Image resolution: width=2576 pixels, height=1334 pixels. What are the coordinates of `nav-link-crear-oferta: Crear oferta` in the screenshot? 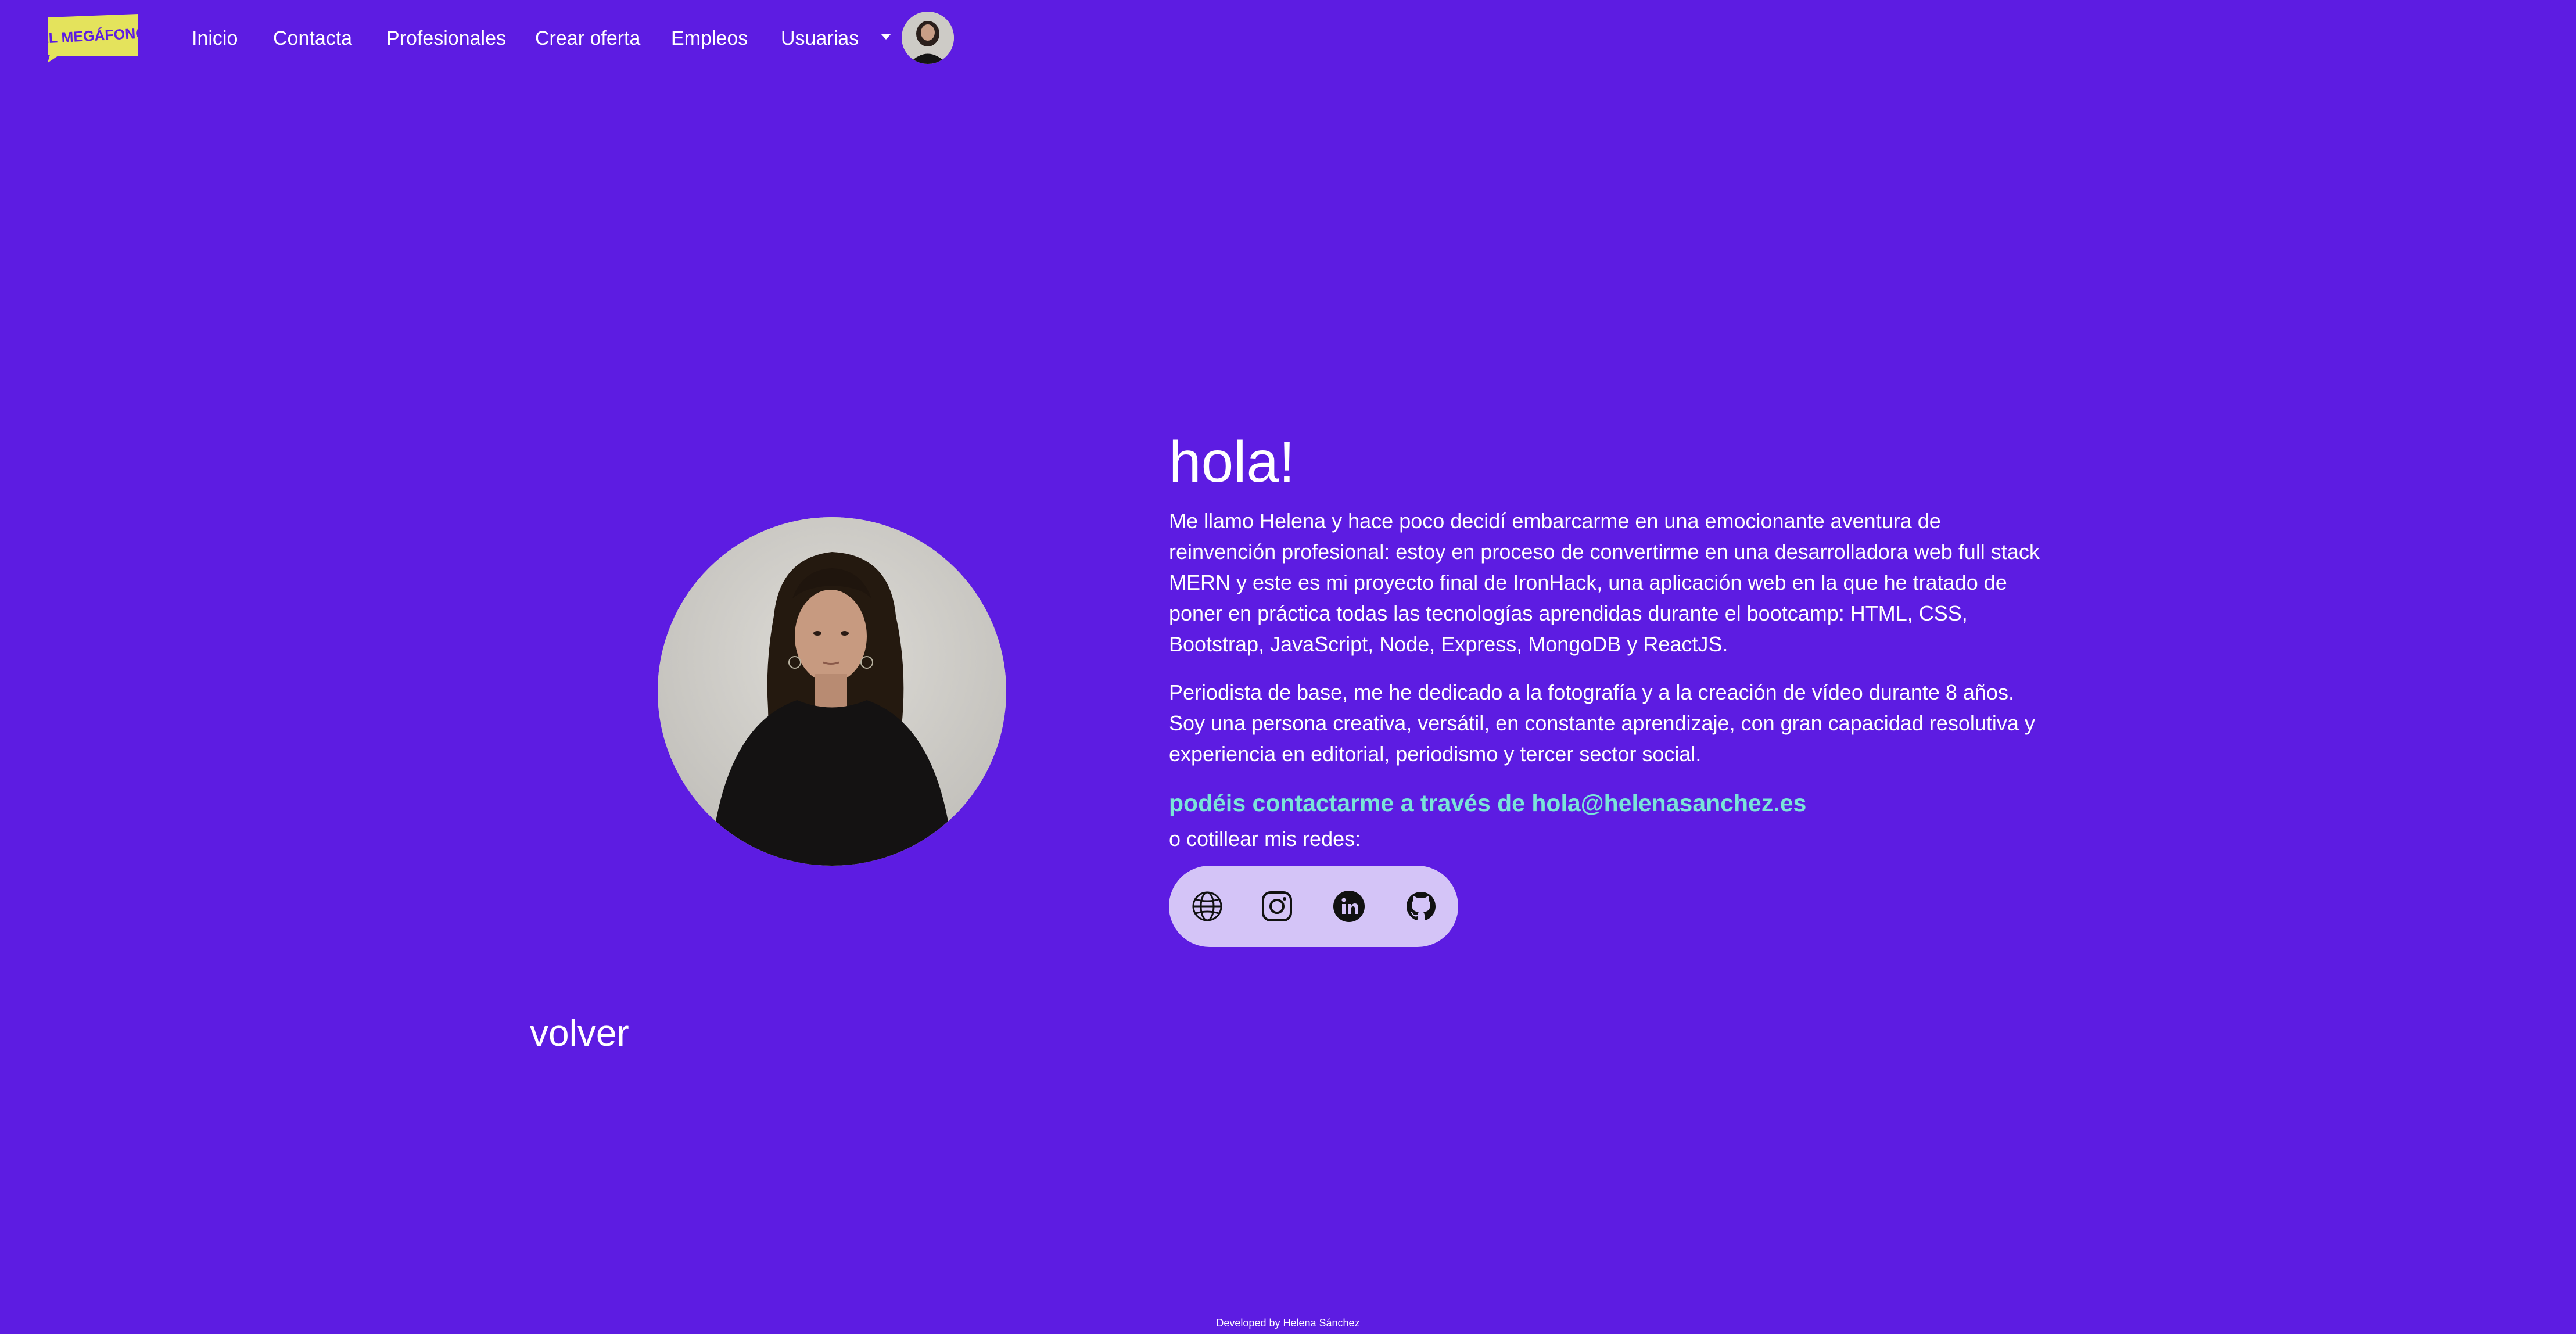 It's located at (587, 38).